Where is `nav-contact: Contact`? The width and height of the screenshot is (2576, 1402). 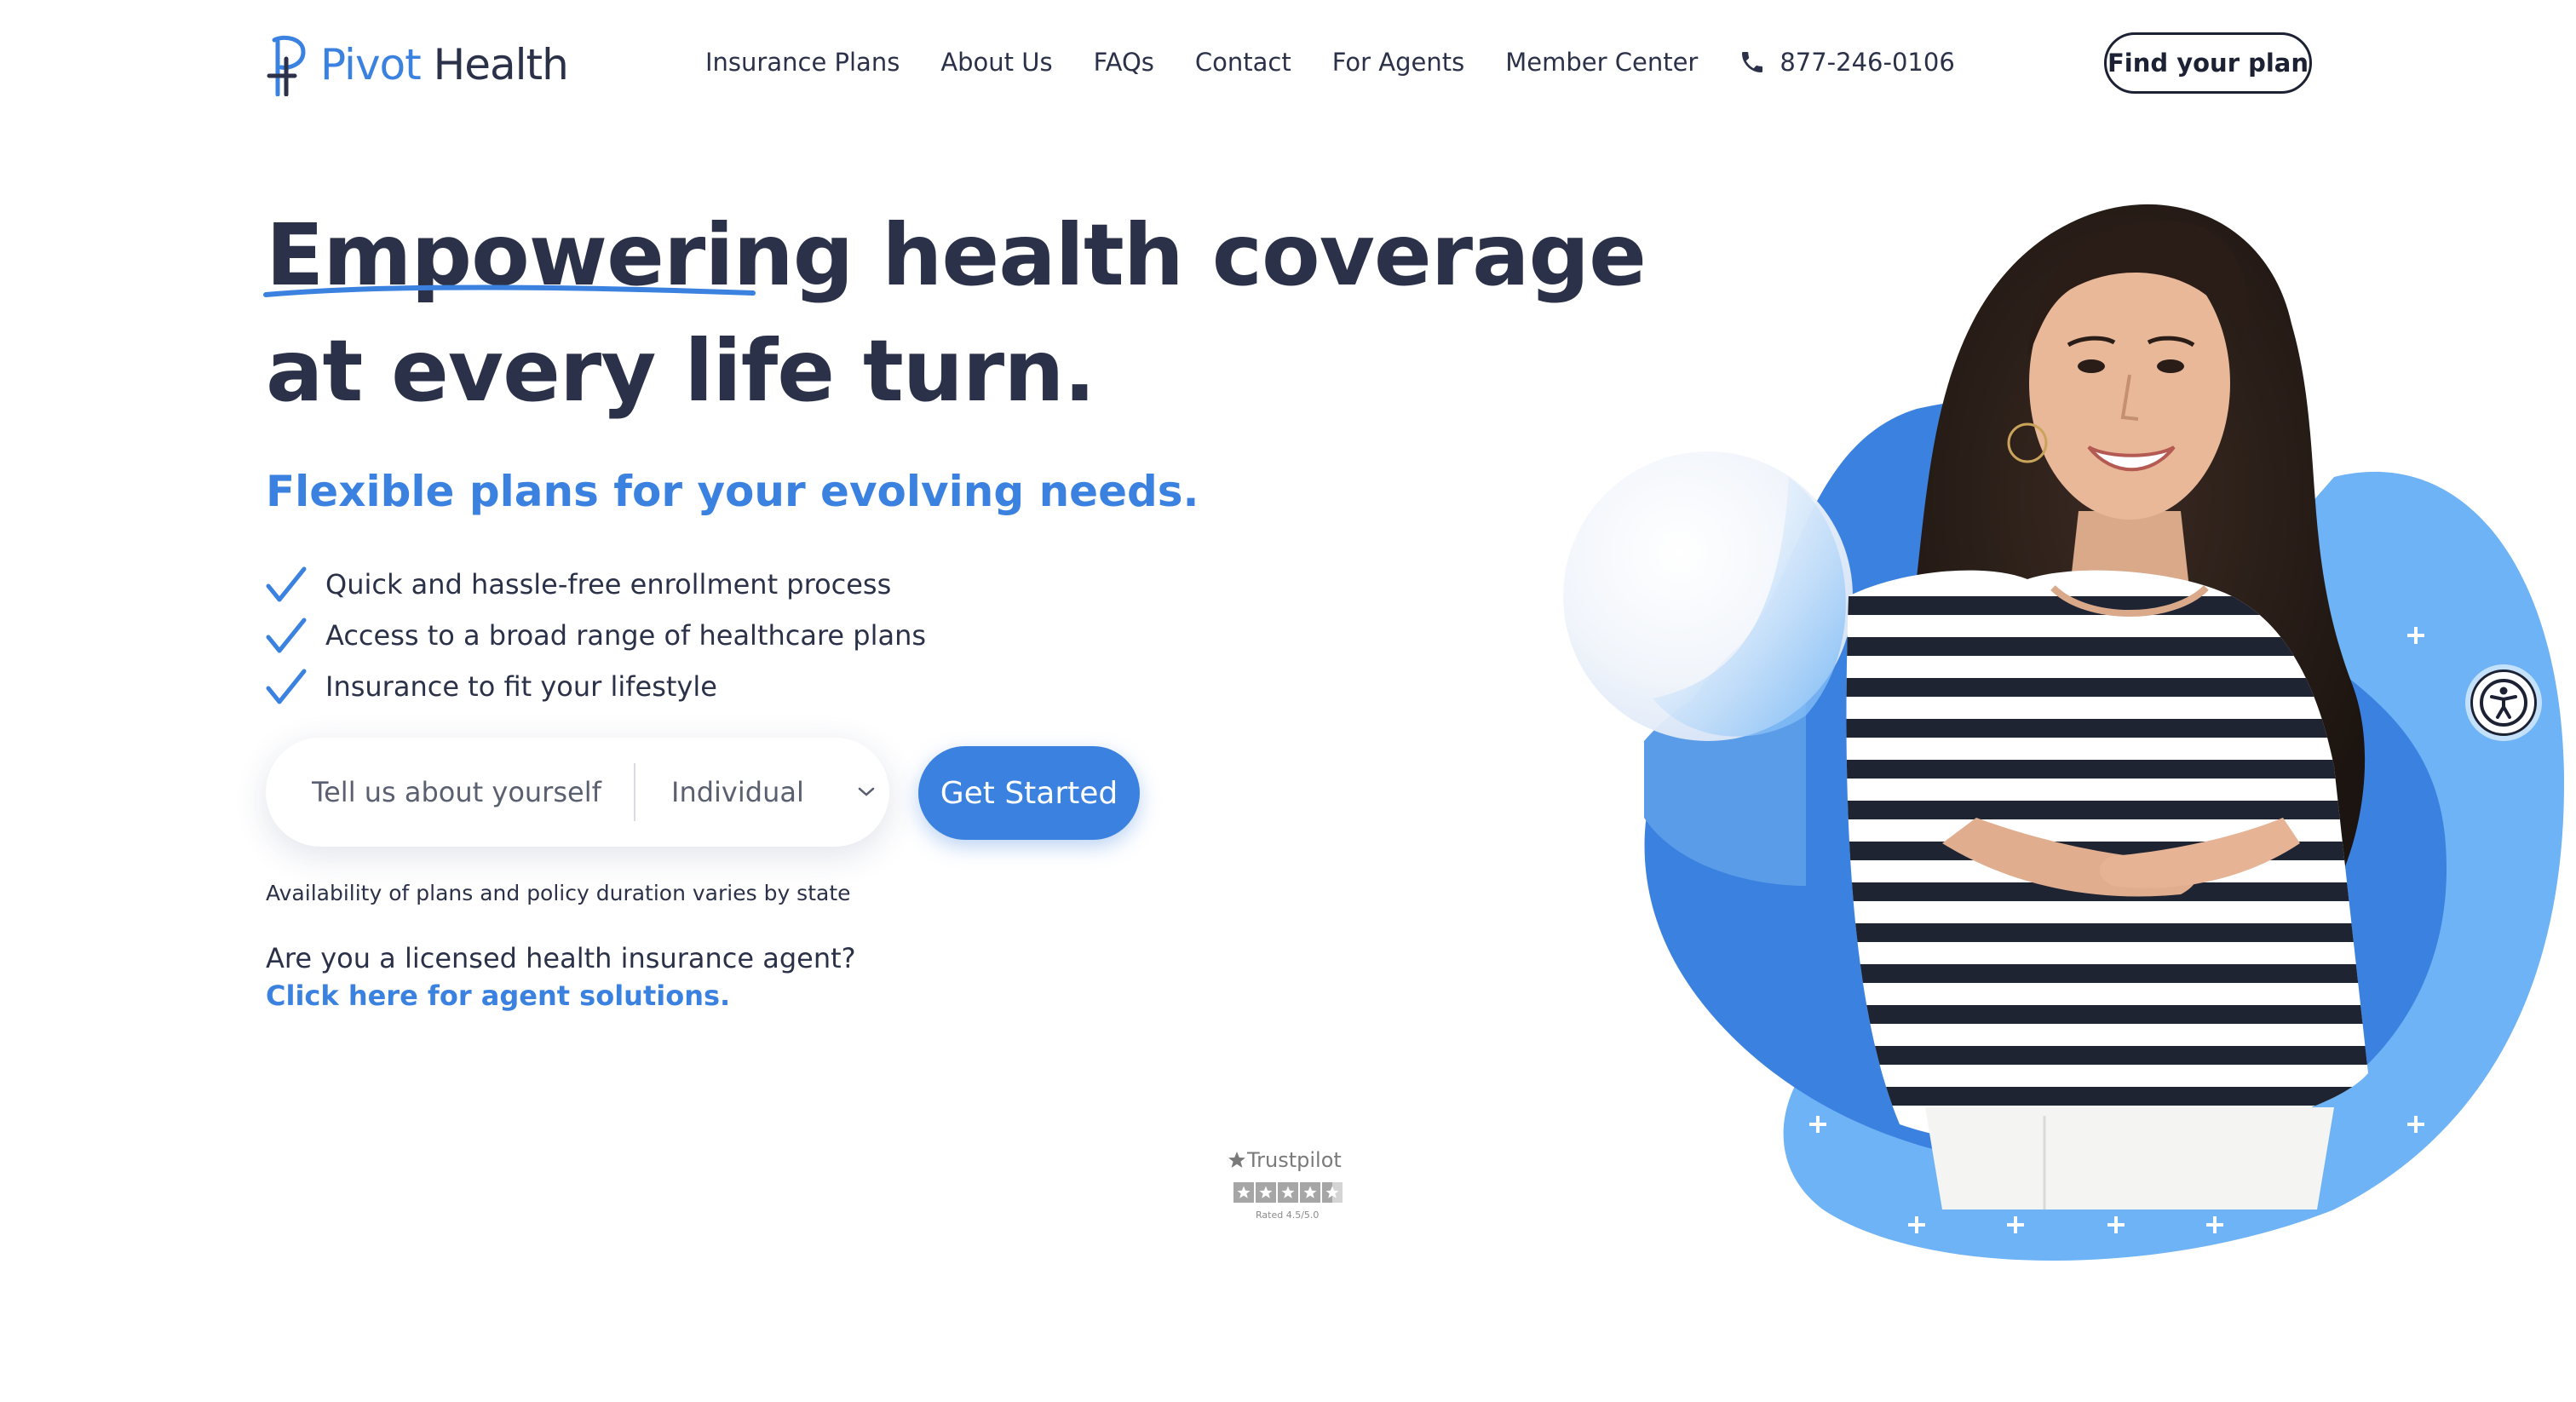
nav-contact: Contact is located at coordinates (1243, 62).